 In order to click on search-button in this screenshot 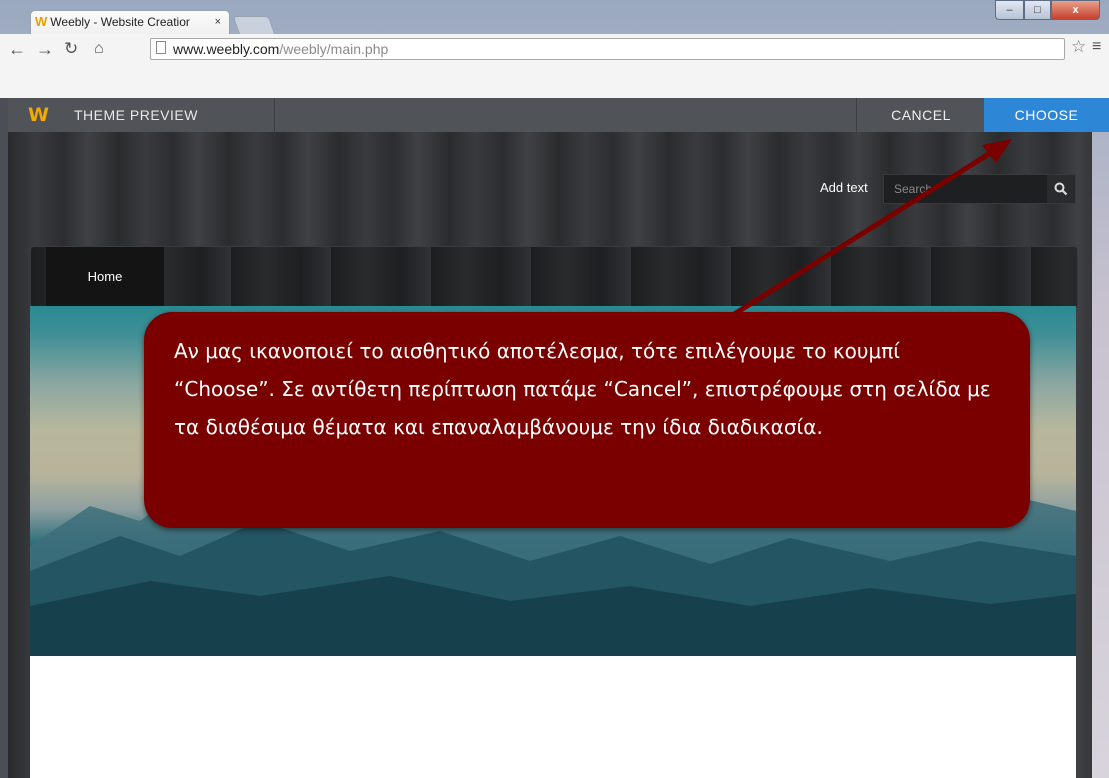, I will do `click(1061, 189)`.